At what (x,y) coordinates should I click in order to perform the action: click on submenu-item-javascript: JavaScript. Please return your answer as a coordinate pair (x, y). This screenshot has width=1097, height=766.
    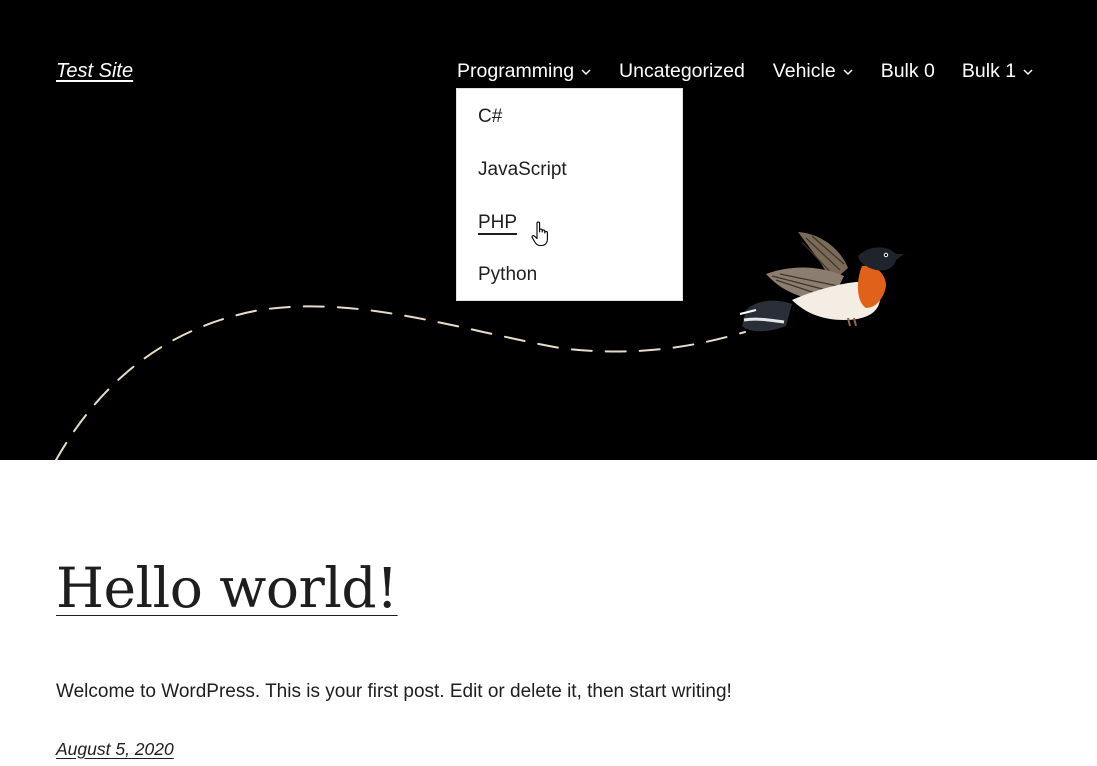
    Looking at the image, I should click on (522, 170).